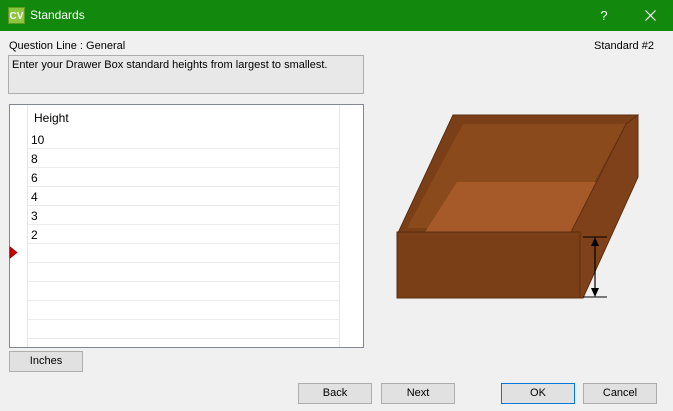 The width and height of the screenshot is (673, 411). Describe the element at coordinates (34, 216) in the screenshot. I see `height-cell: 3` at that location.